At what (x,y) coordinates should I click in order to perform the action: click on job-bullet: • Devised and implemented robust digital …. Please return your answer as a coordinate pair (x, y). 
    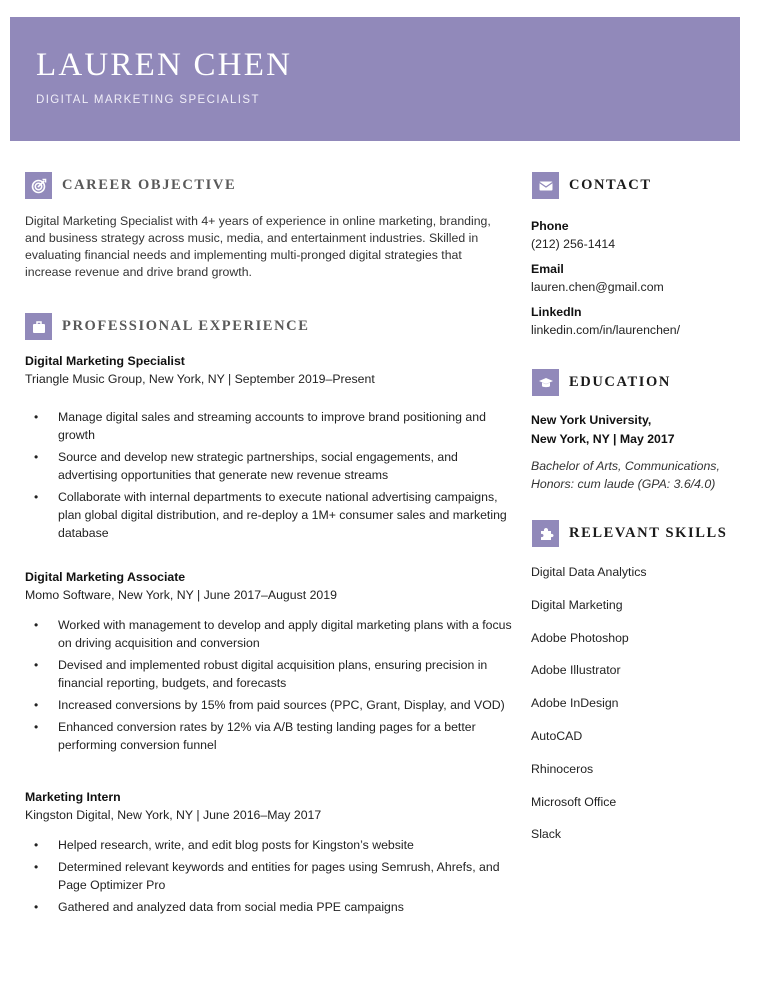
    Looking at the image, I should click on (261, 674).